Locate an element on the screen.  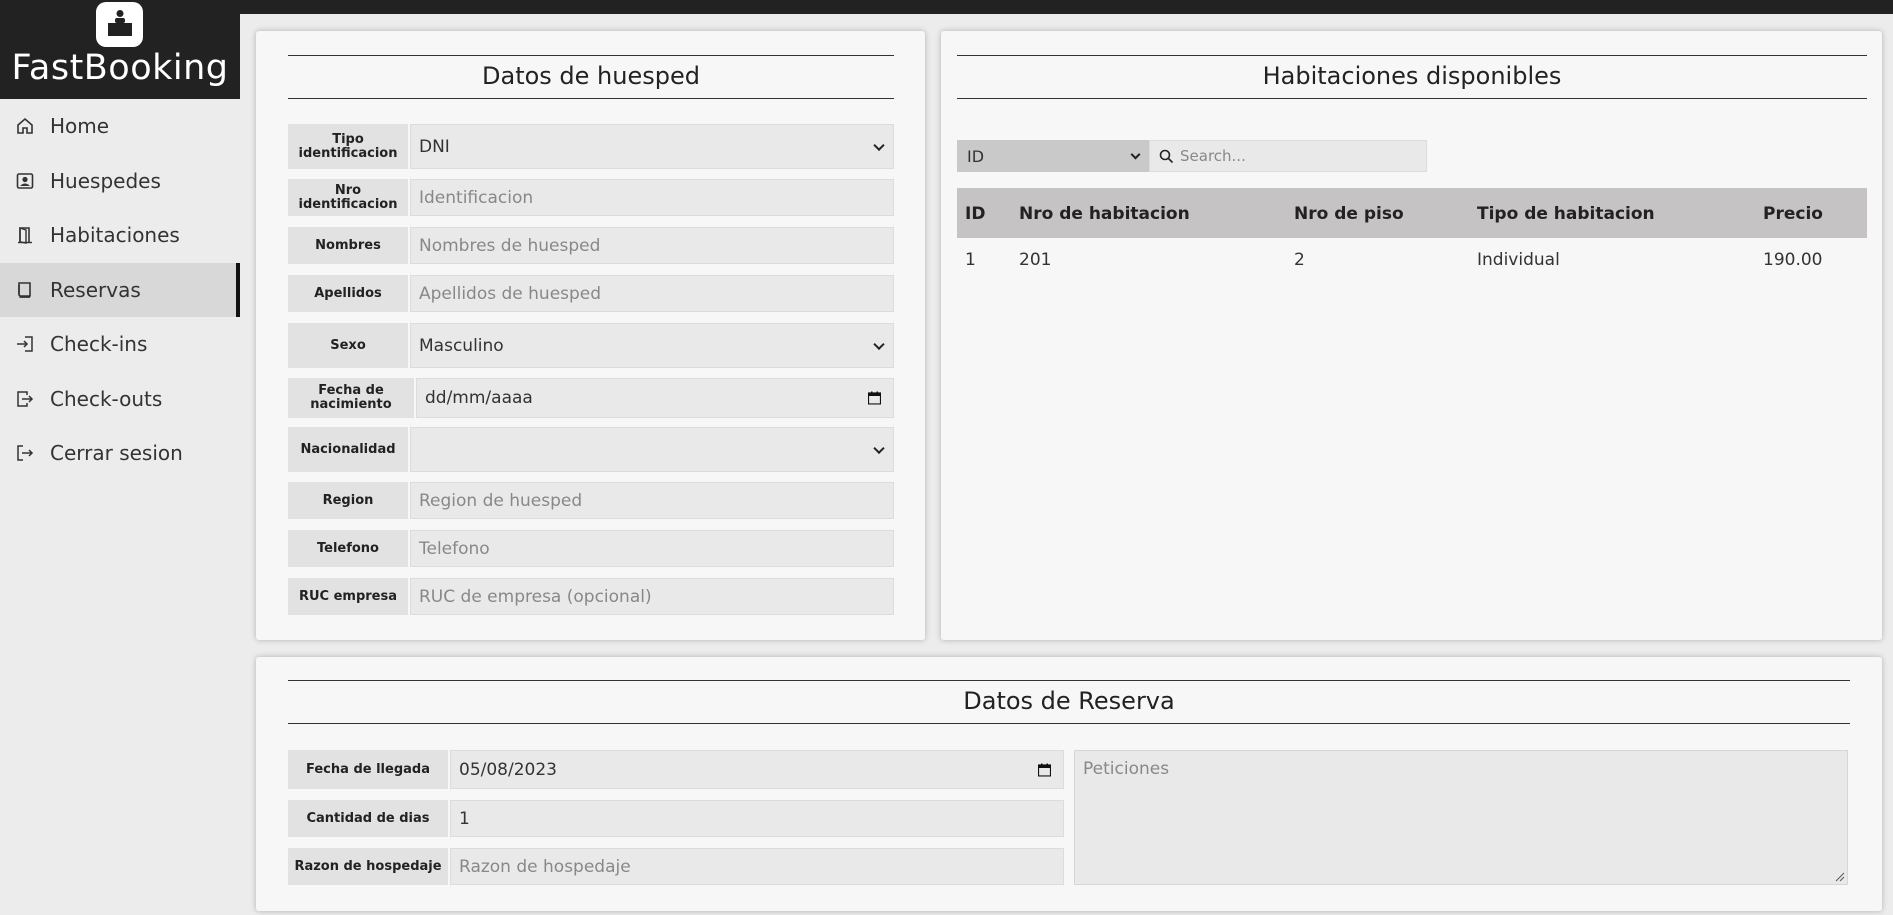
nacionalidad-row: Nacionalidad is located at coordinates (591, 449).